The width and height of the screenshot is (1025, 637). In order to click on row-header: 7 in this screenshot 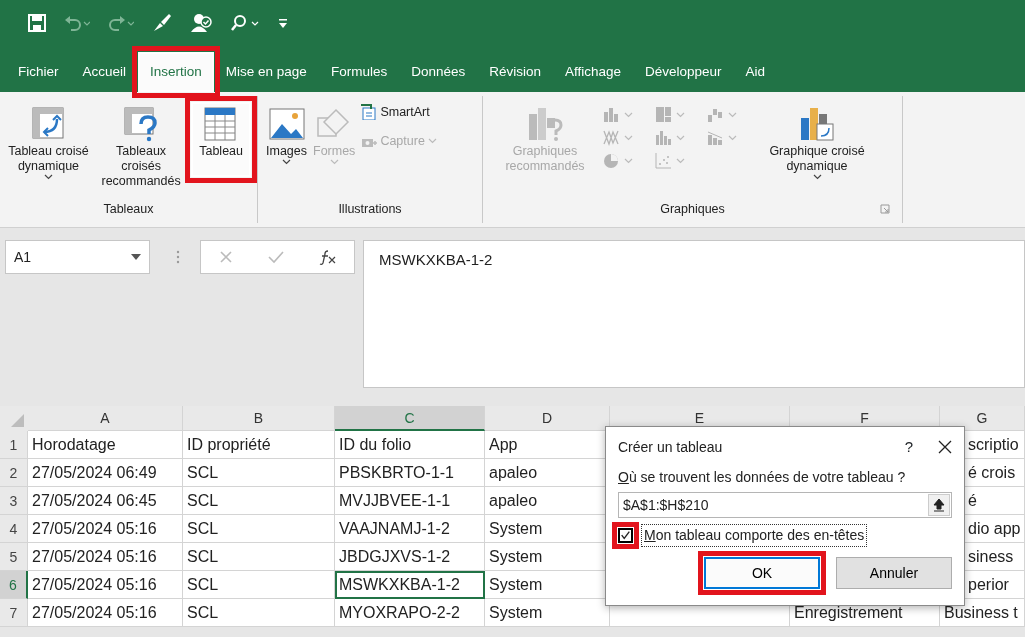, I will do `click(14, 613)`.